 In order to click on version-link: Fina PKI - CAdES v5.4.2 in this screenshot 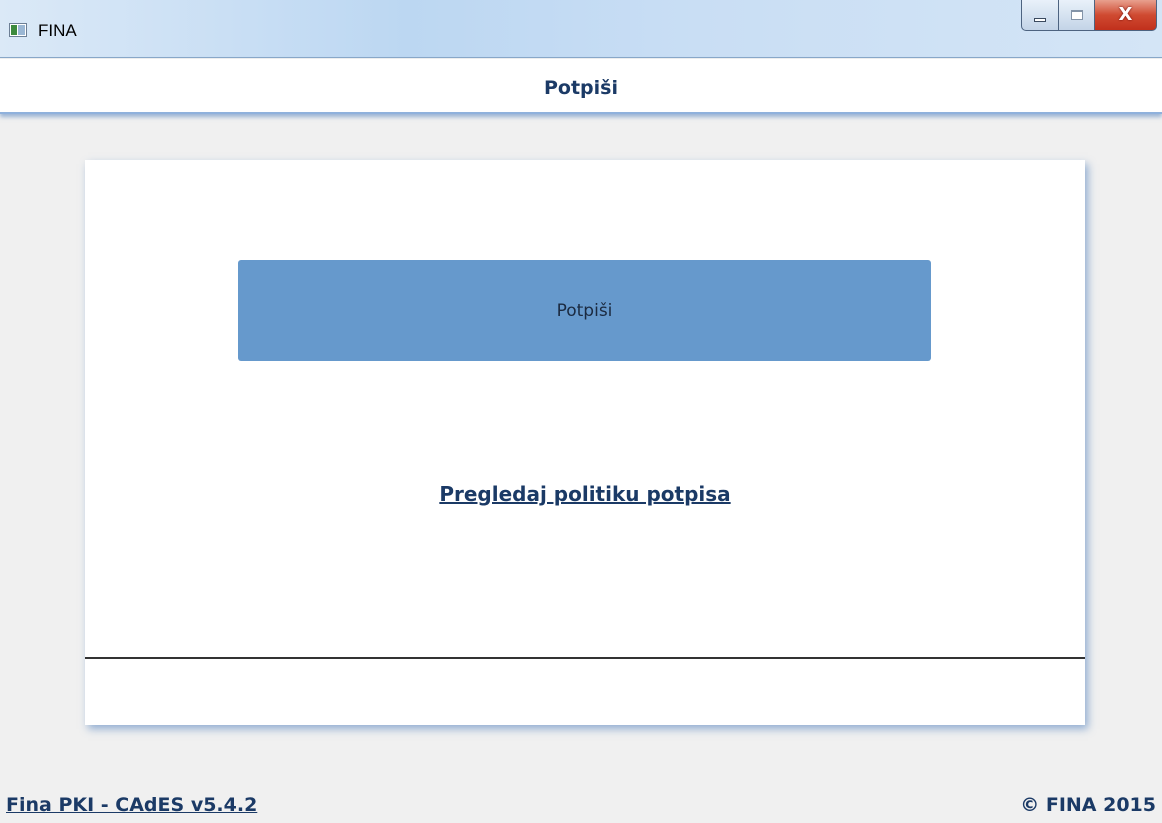, I will do `click(131, 805)`.